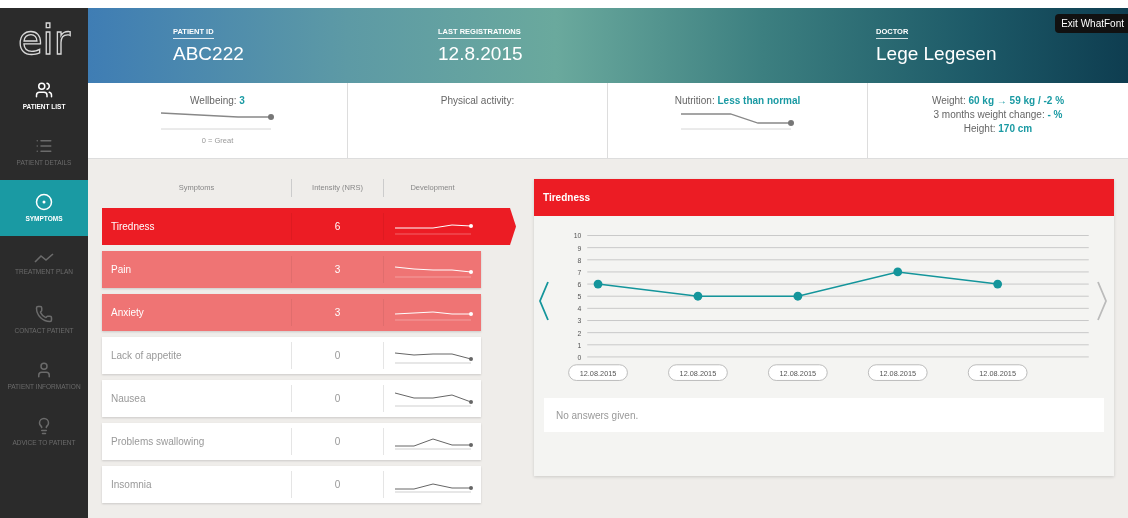 The width and height of the screenshot is (1128, 518). Describe the element at coordinates (477, 100) in the screenshot. I see `summary-label: Physical activity:` at that location.